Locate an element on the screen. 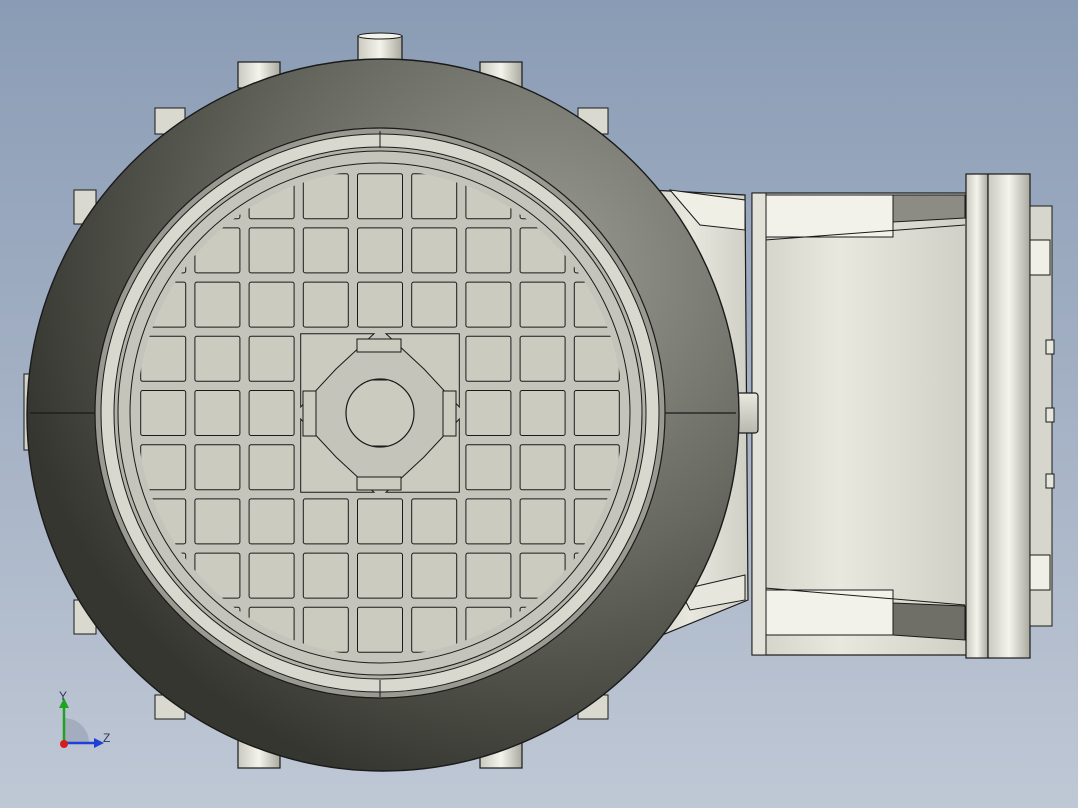  hub-left-slot is located at coordinates (309, 413).